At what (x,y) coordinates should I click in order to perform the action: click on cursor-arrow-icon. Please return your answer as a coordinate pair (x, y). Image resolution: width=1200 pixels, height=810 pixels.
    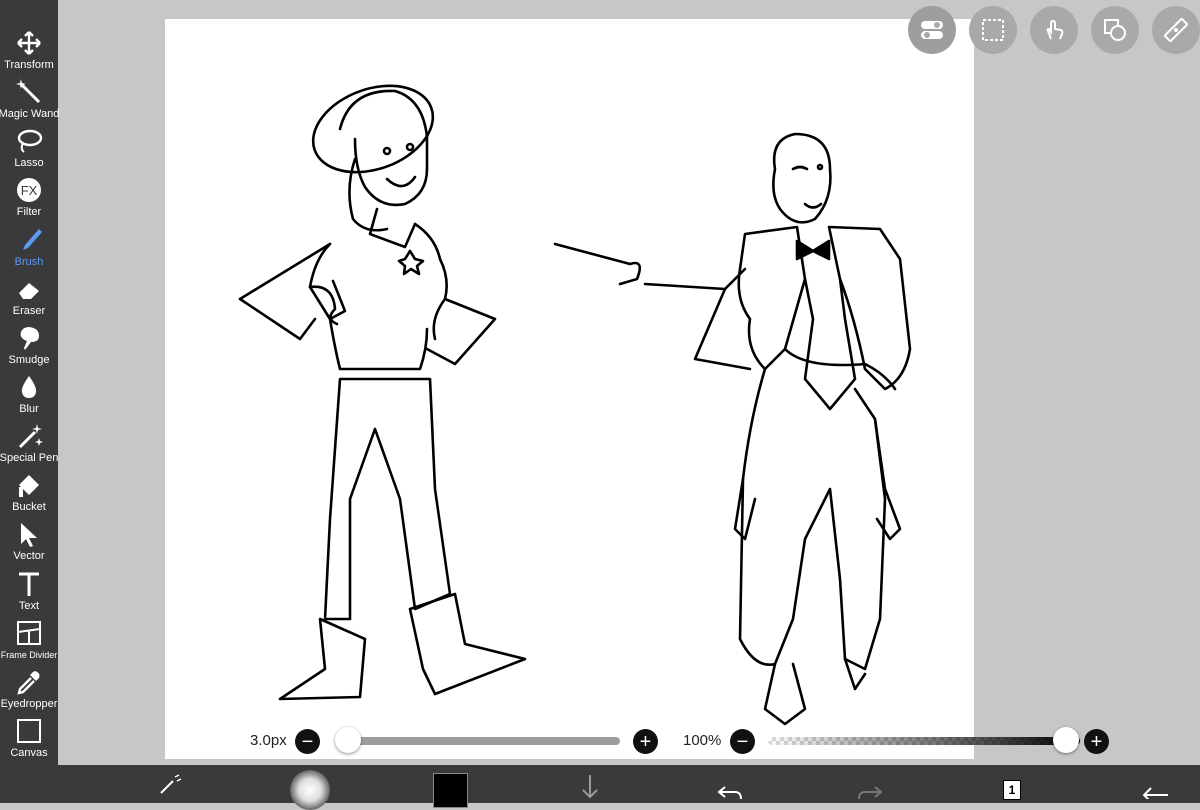
    Looking at the image, I should click on (29, 534).